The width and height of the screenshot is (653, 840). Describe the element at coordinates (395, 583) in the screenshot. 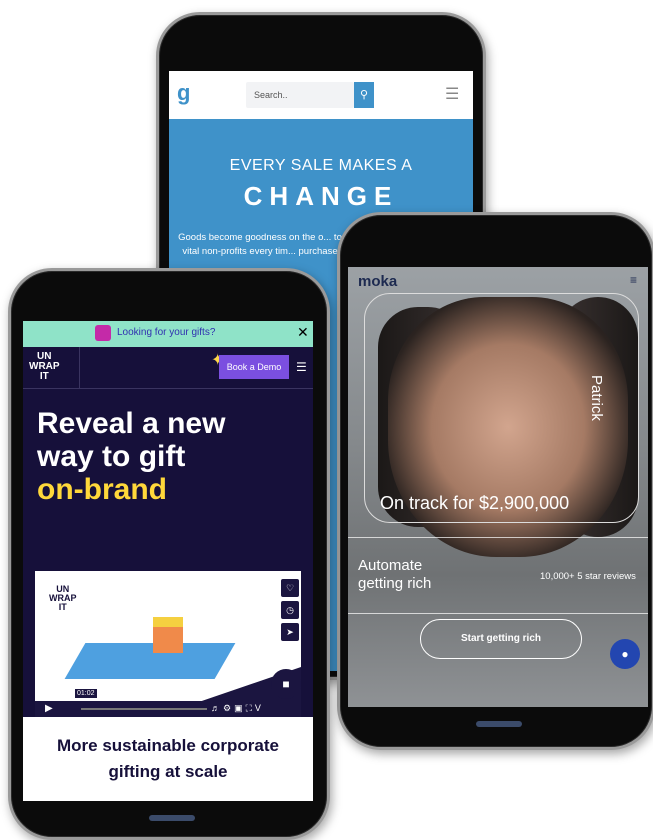

I see `automate-line-2: getting rich` at that location.